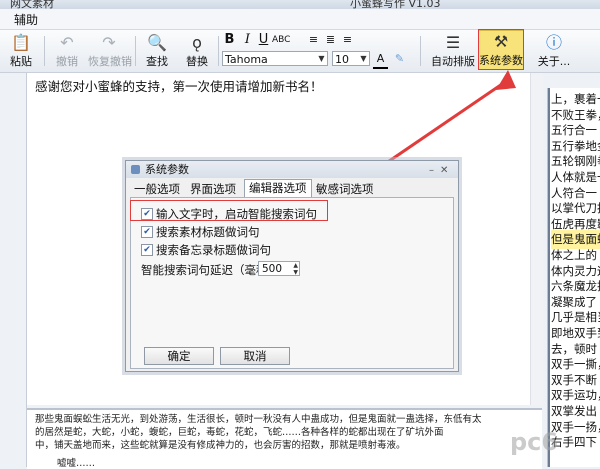 Image resolution: width=600 pixels, height=469 pixels. Describe the element at coordinates (208, 232) in the screenshot. I see `option-label: 搜索素材标题做词句` at that location.